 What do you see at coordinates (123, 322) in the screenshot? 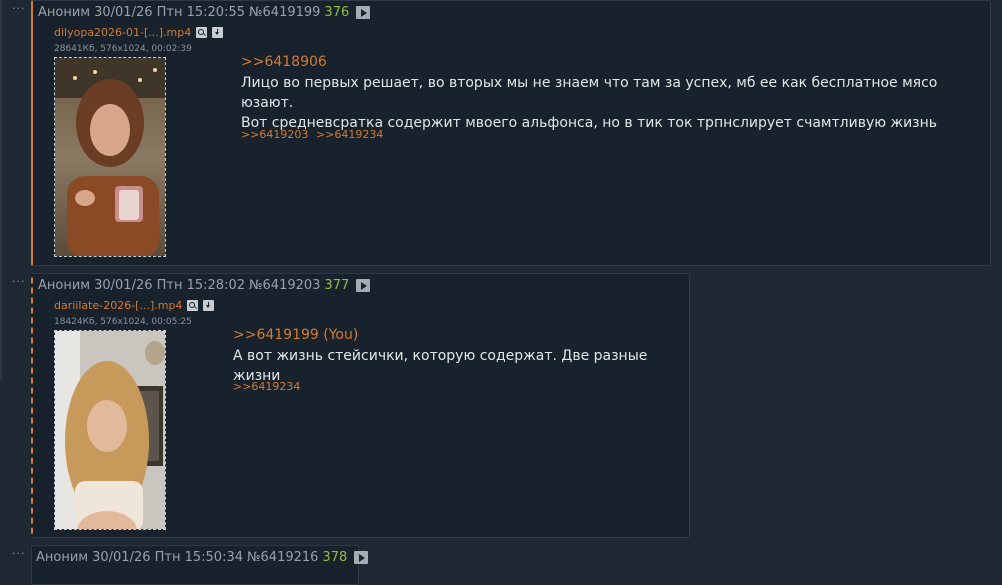
I see `file-info: 18424Кб, 576x1024, 00:05:25` at bounding box center [123, 322].